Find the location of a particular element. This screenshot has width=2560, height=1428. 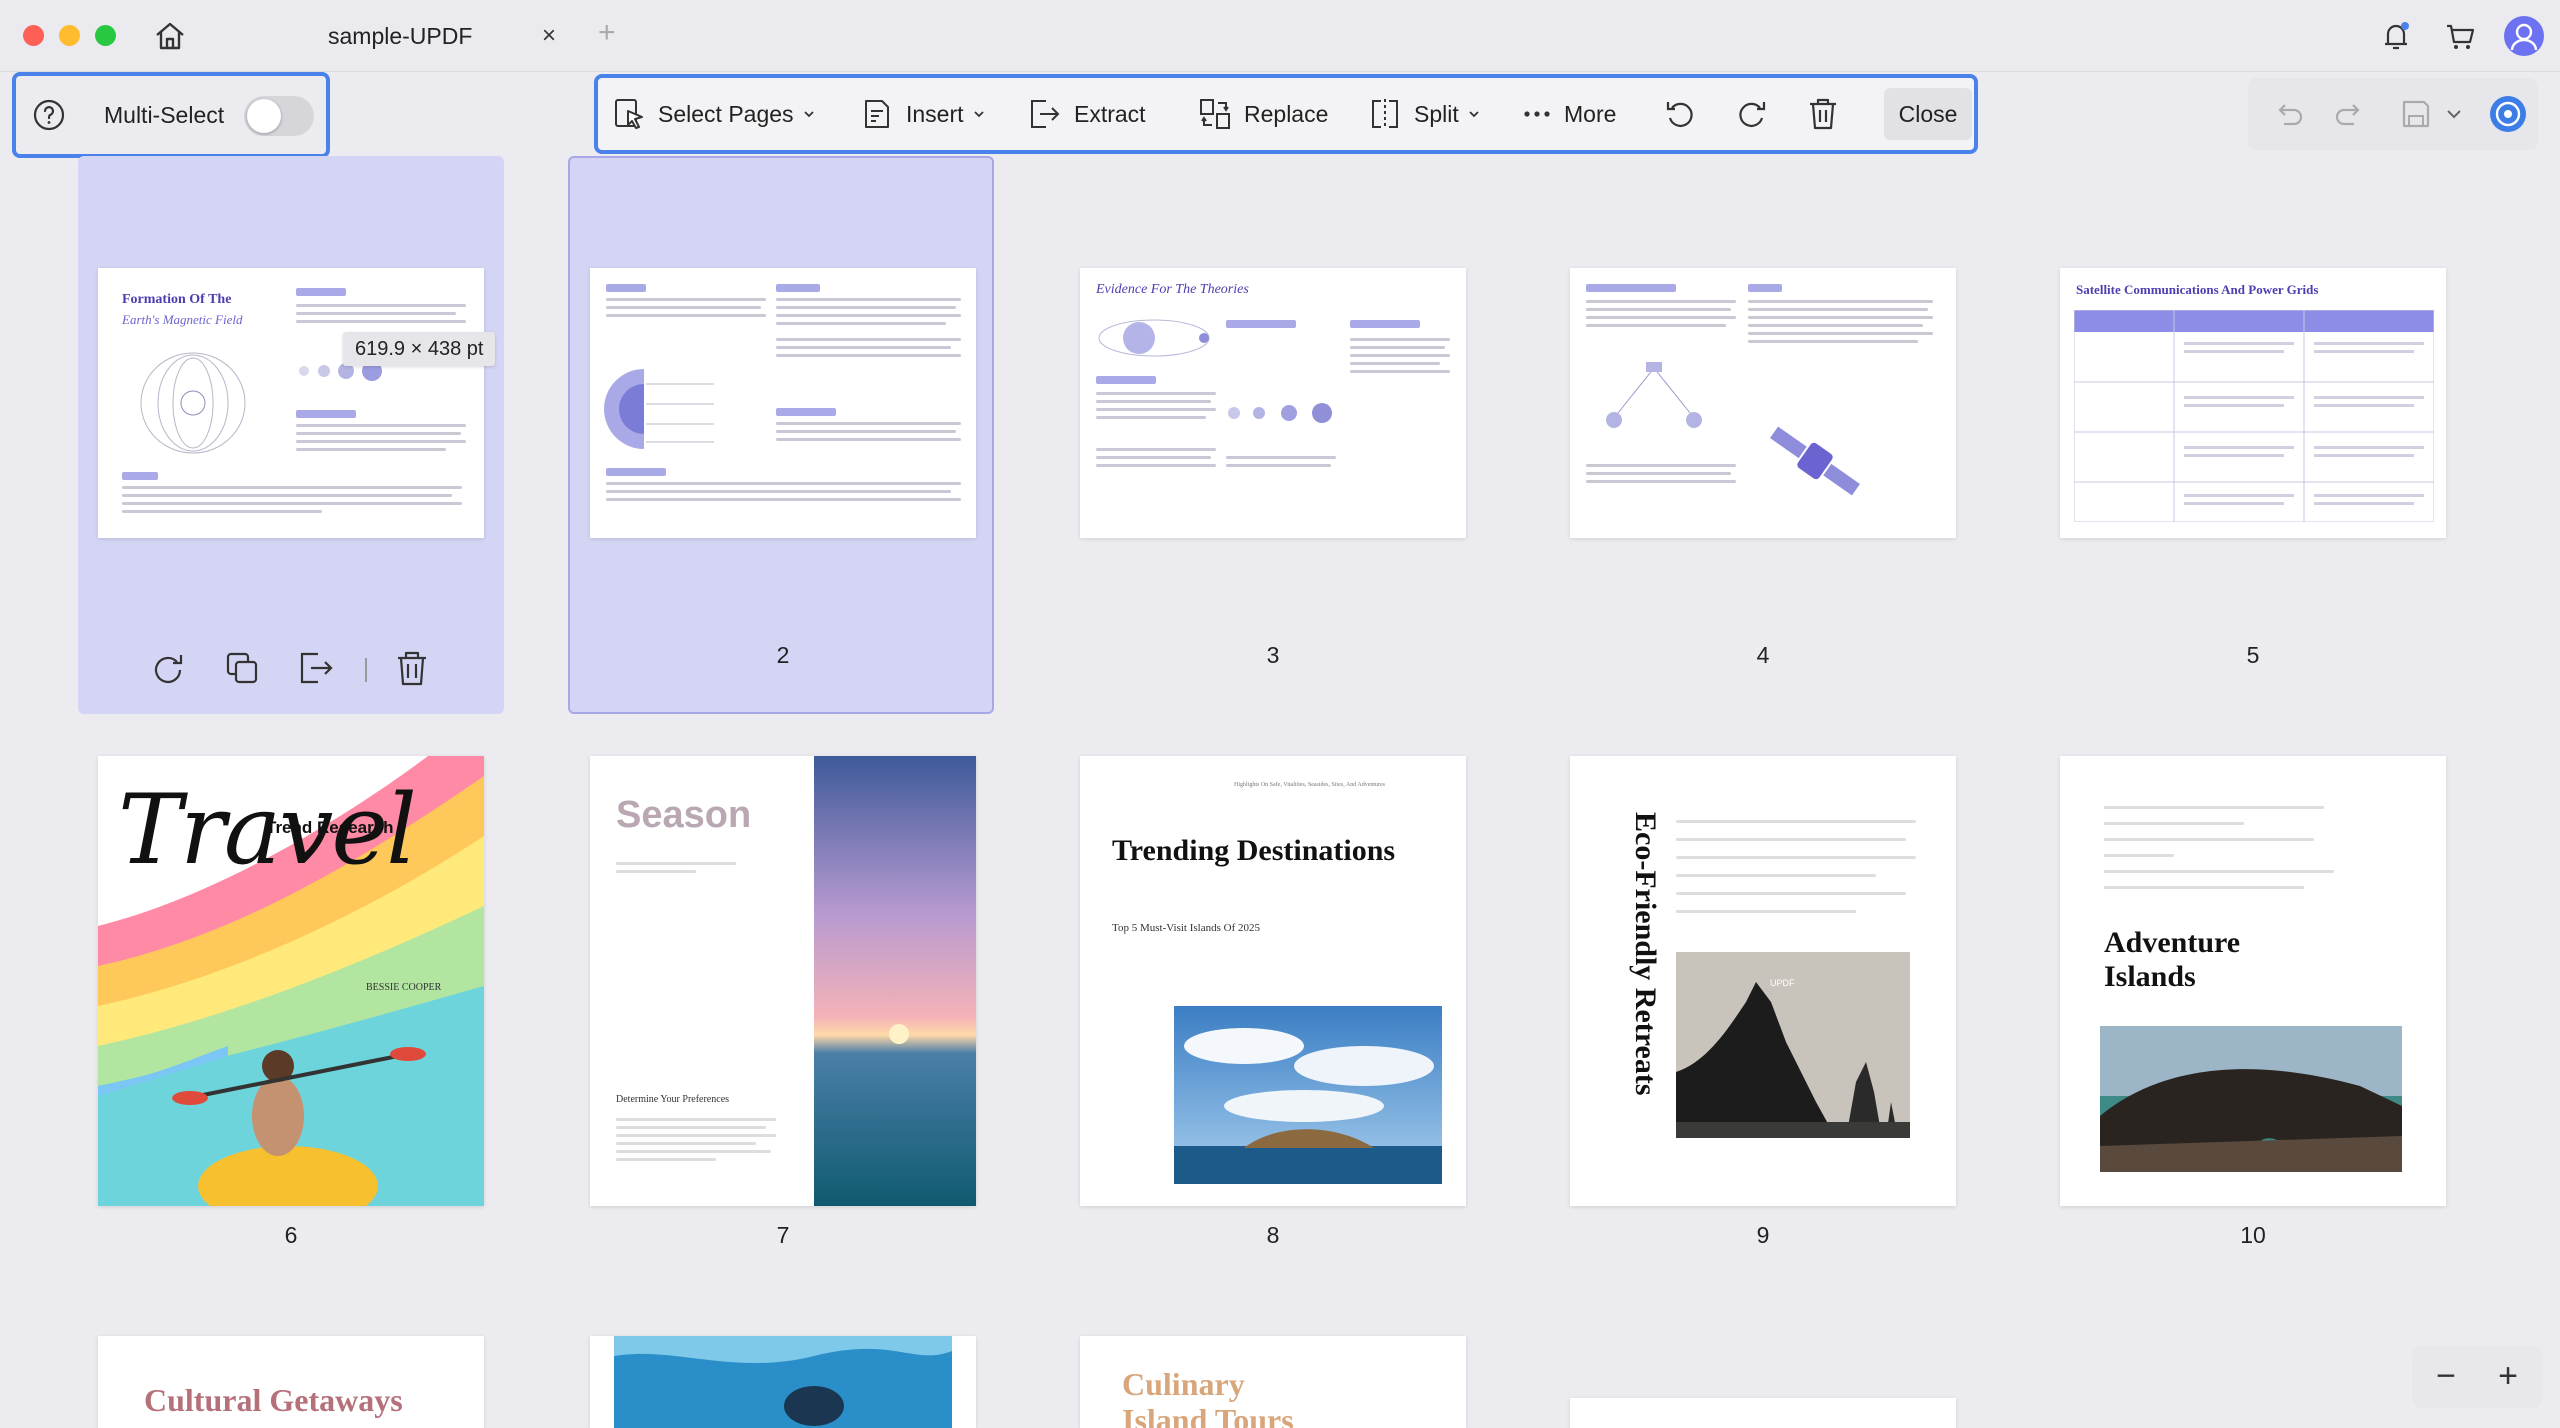

extract-page-icon is located at coordinates (316, 668).